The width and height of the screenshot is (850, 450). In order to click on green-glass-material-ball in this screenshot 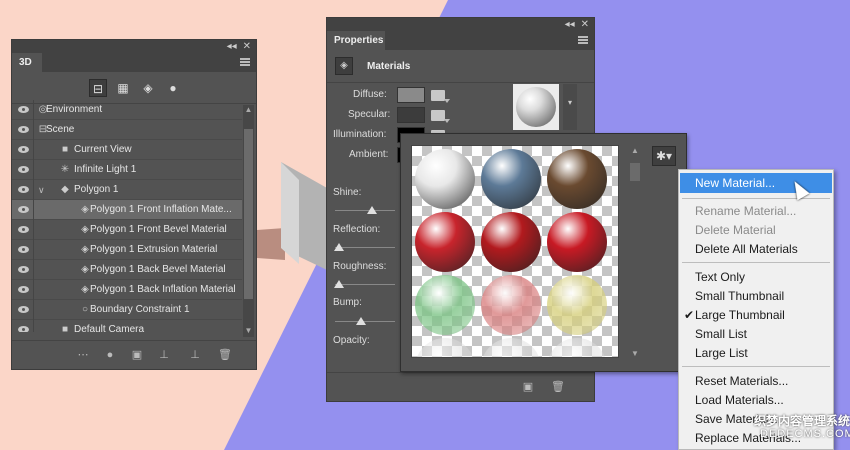, I will do `click(445, 305)`.